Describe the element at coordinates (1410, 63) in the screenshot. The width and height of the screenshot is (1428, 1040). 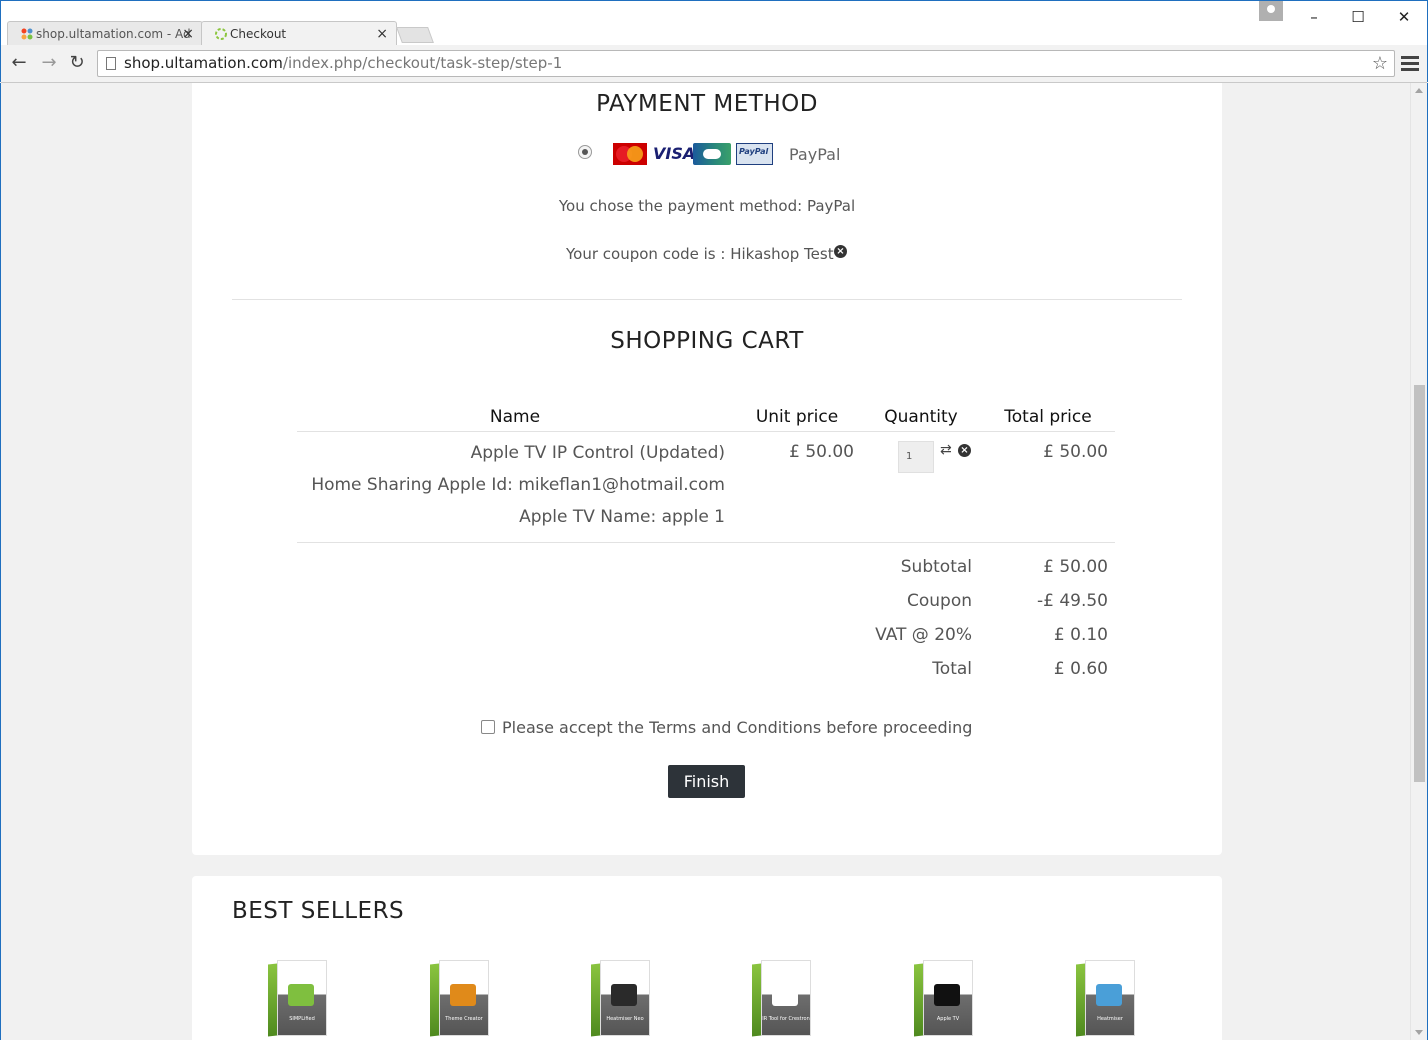
I see `menu-icon` at that location.